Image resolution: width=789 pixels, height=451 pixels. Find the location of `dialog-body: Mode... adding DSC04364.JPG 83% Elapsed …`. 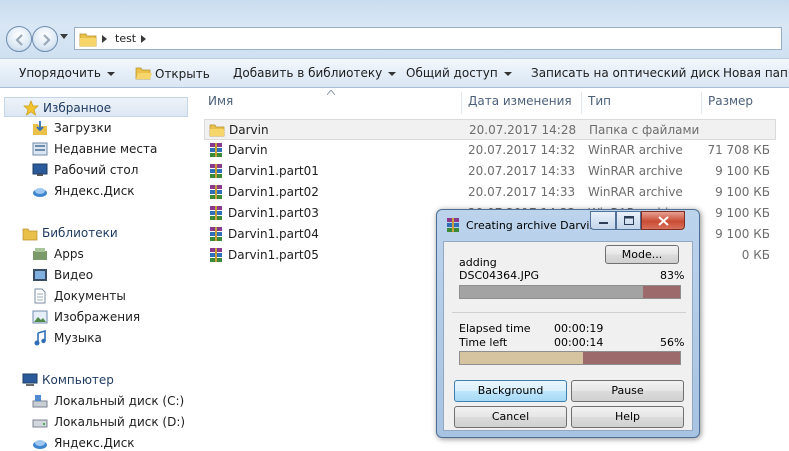

dialog-body: Mode... adding DSC04364.JPG 83% Elapsed … is located at coordinates (568, 336).